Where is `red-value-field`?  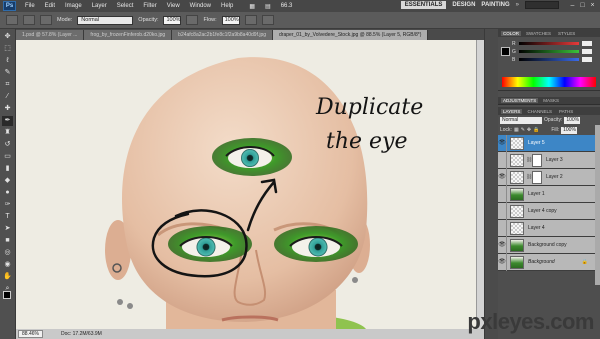 red-value-field is located at coordinates (587, 43).